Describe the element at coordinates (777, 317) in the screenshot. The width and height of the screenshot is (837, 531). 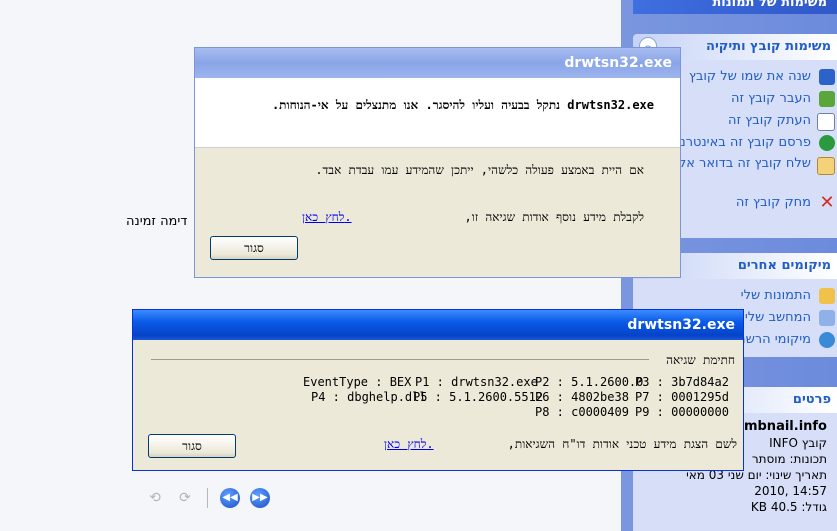
I see `place-my-computer-label: המחשב שלי` at that location.